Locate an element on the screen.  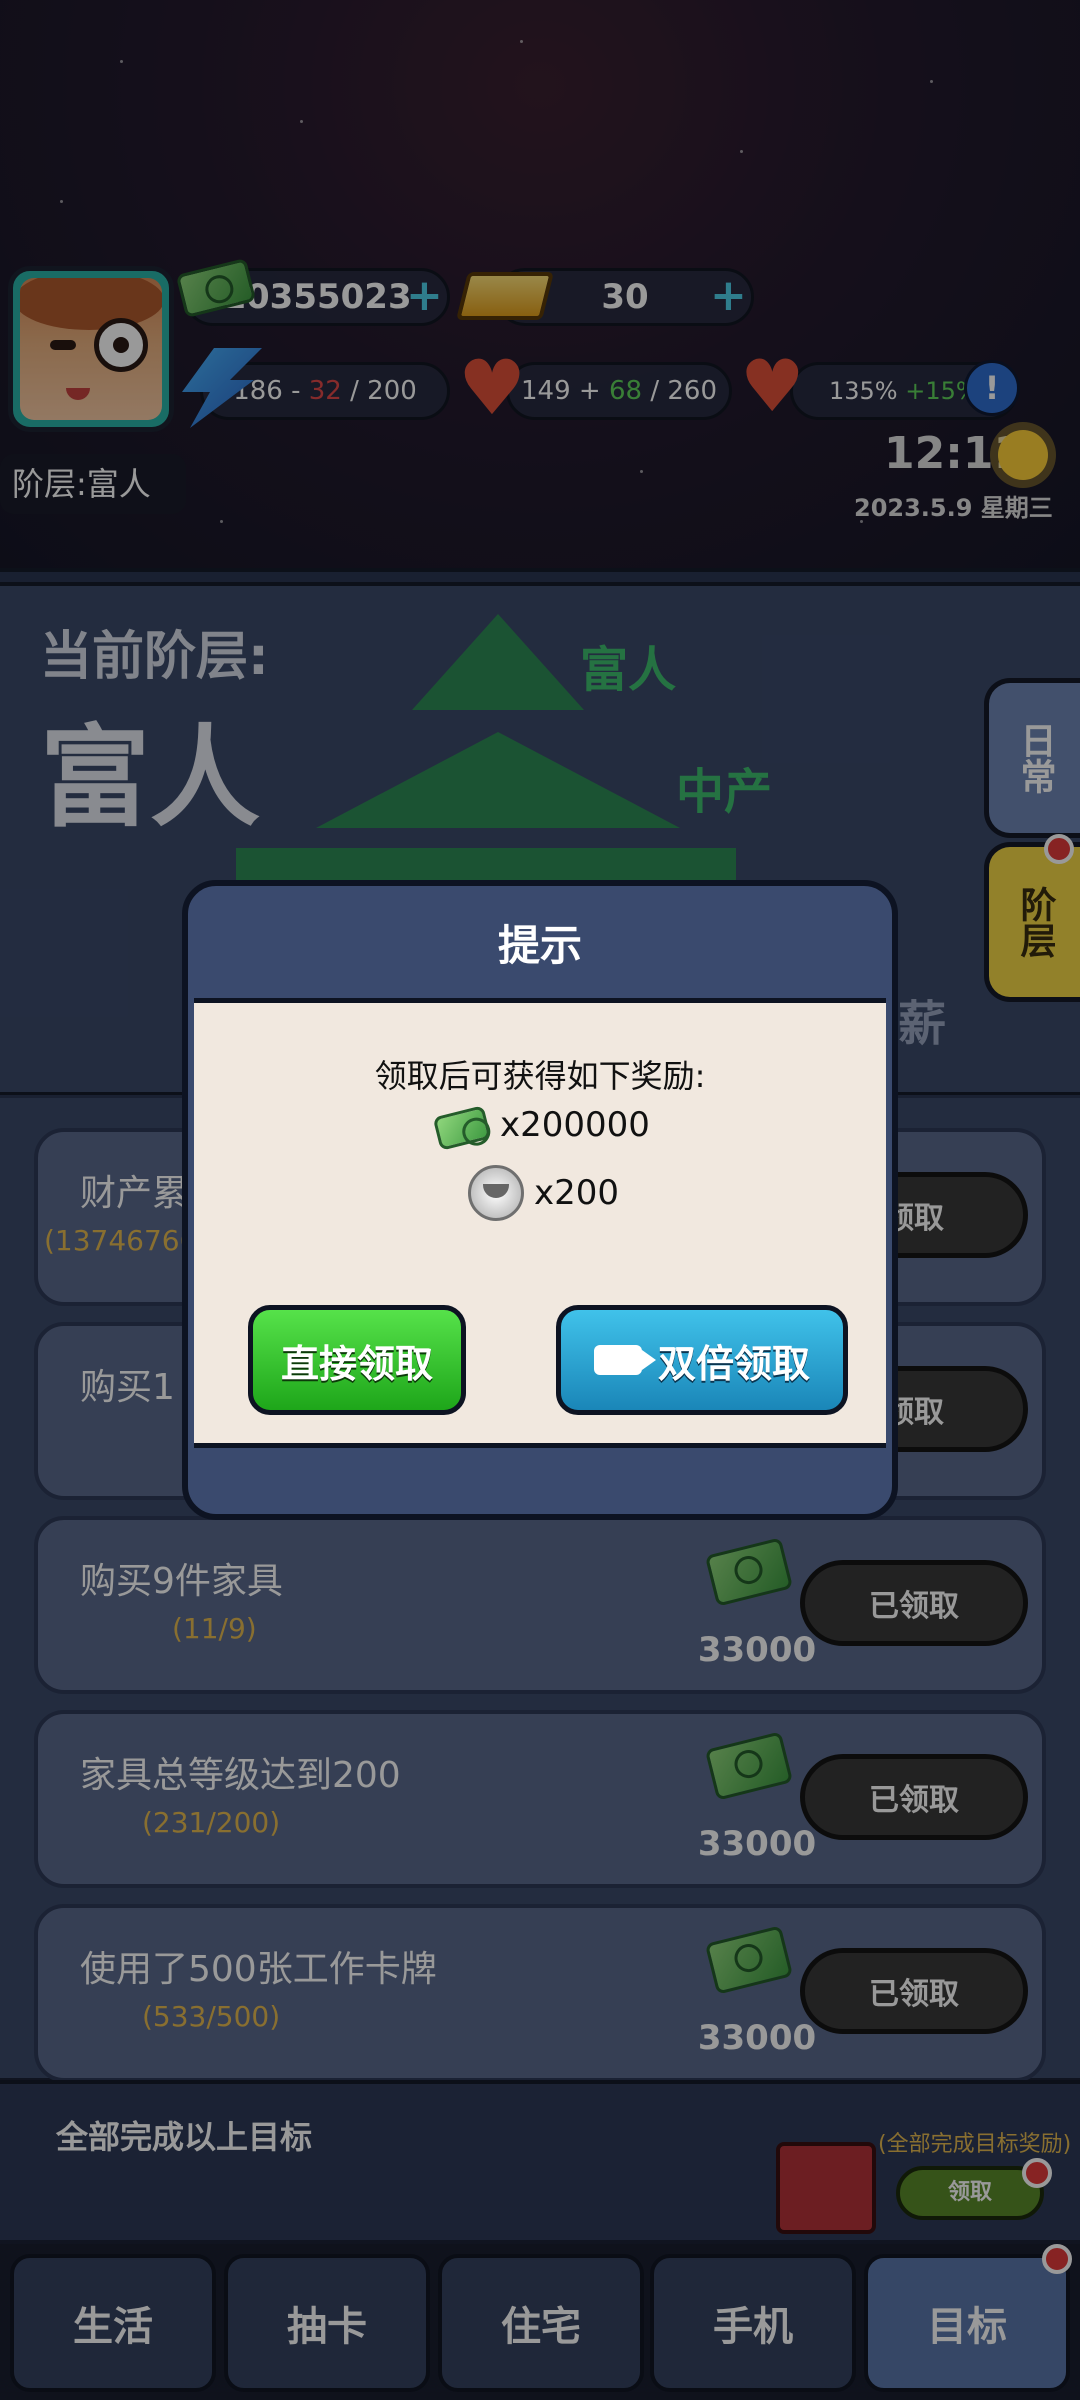
video-camera-icon is located at coordinates (624, 1360).